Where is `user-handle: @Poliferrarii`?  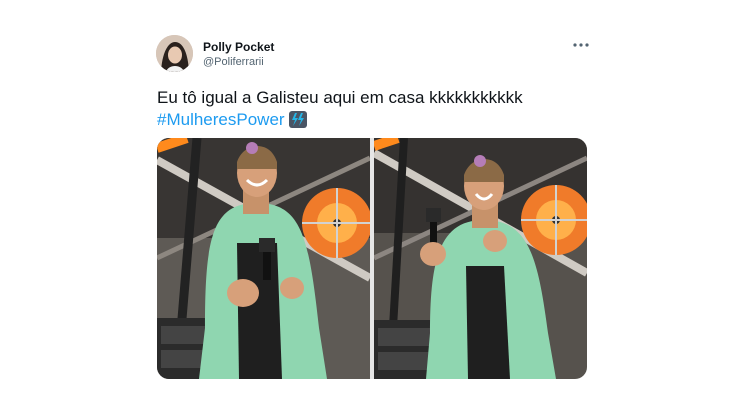
user-handle: @Poliferrarii is located at coordinates (233, 62).